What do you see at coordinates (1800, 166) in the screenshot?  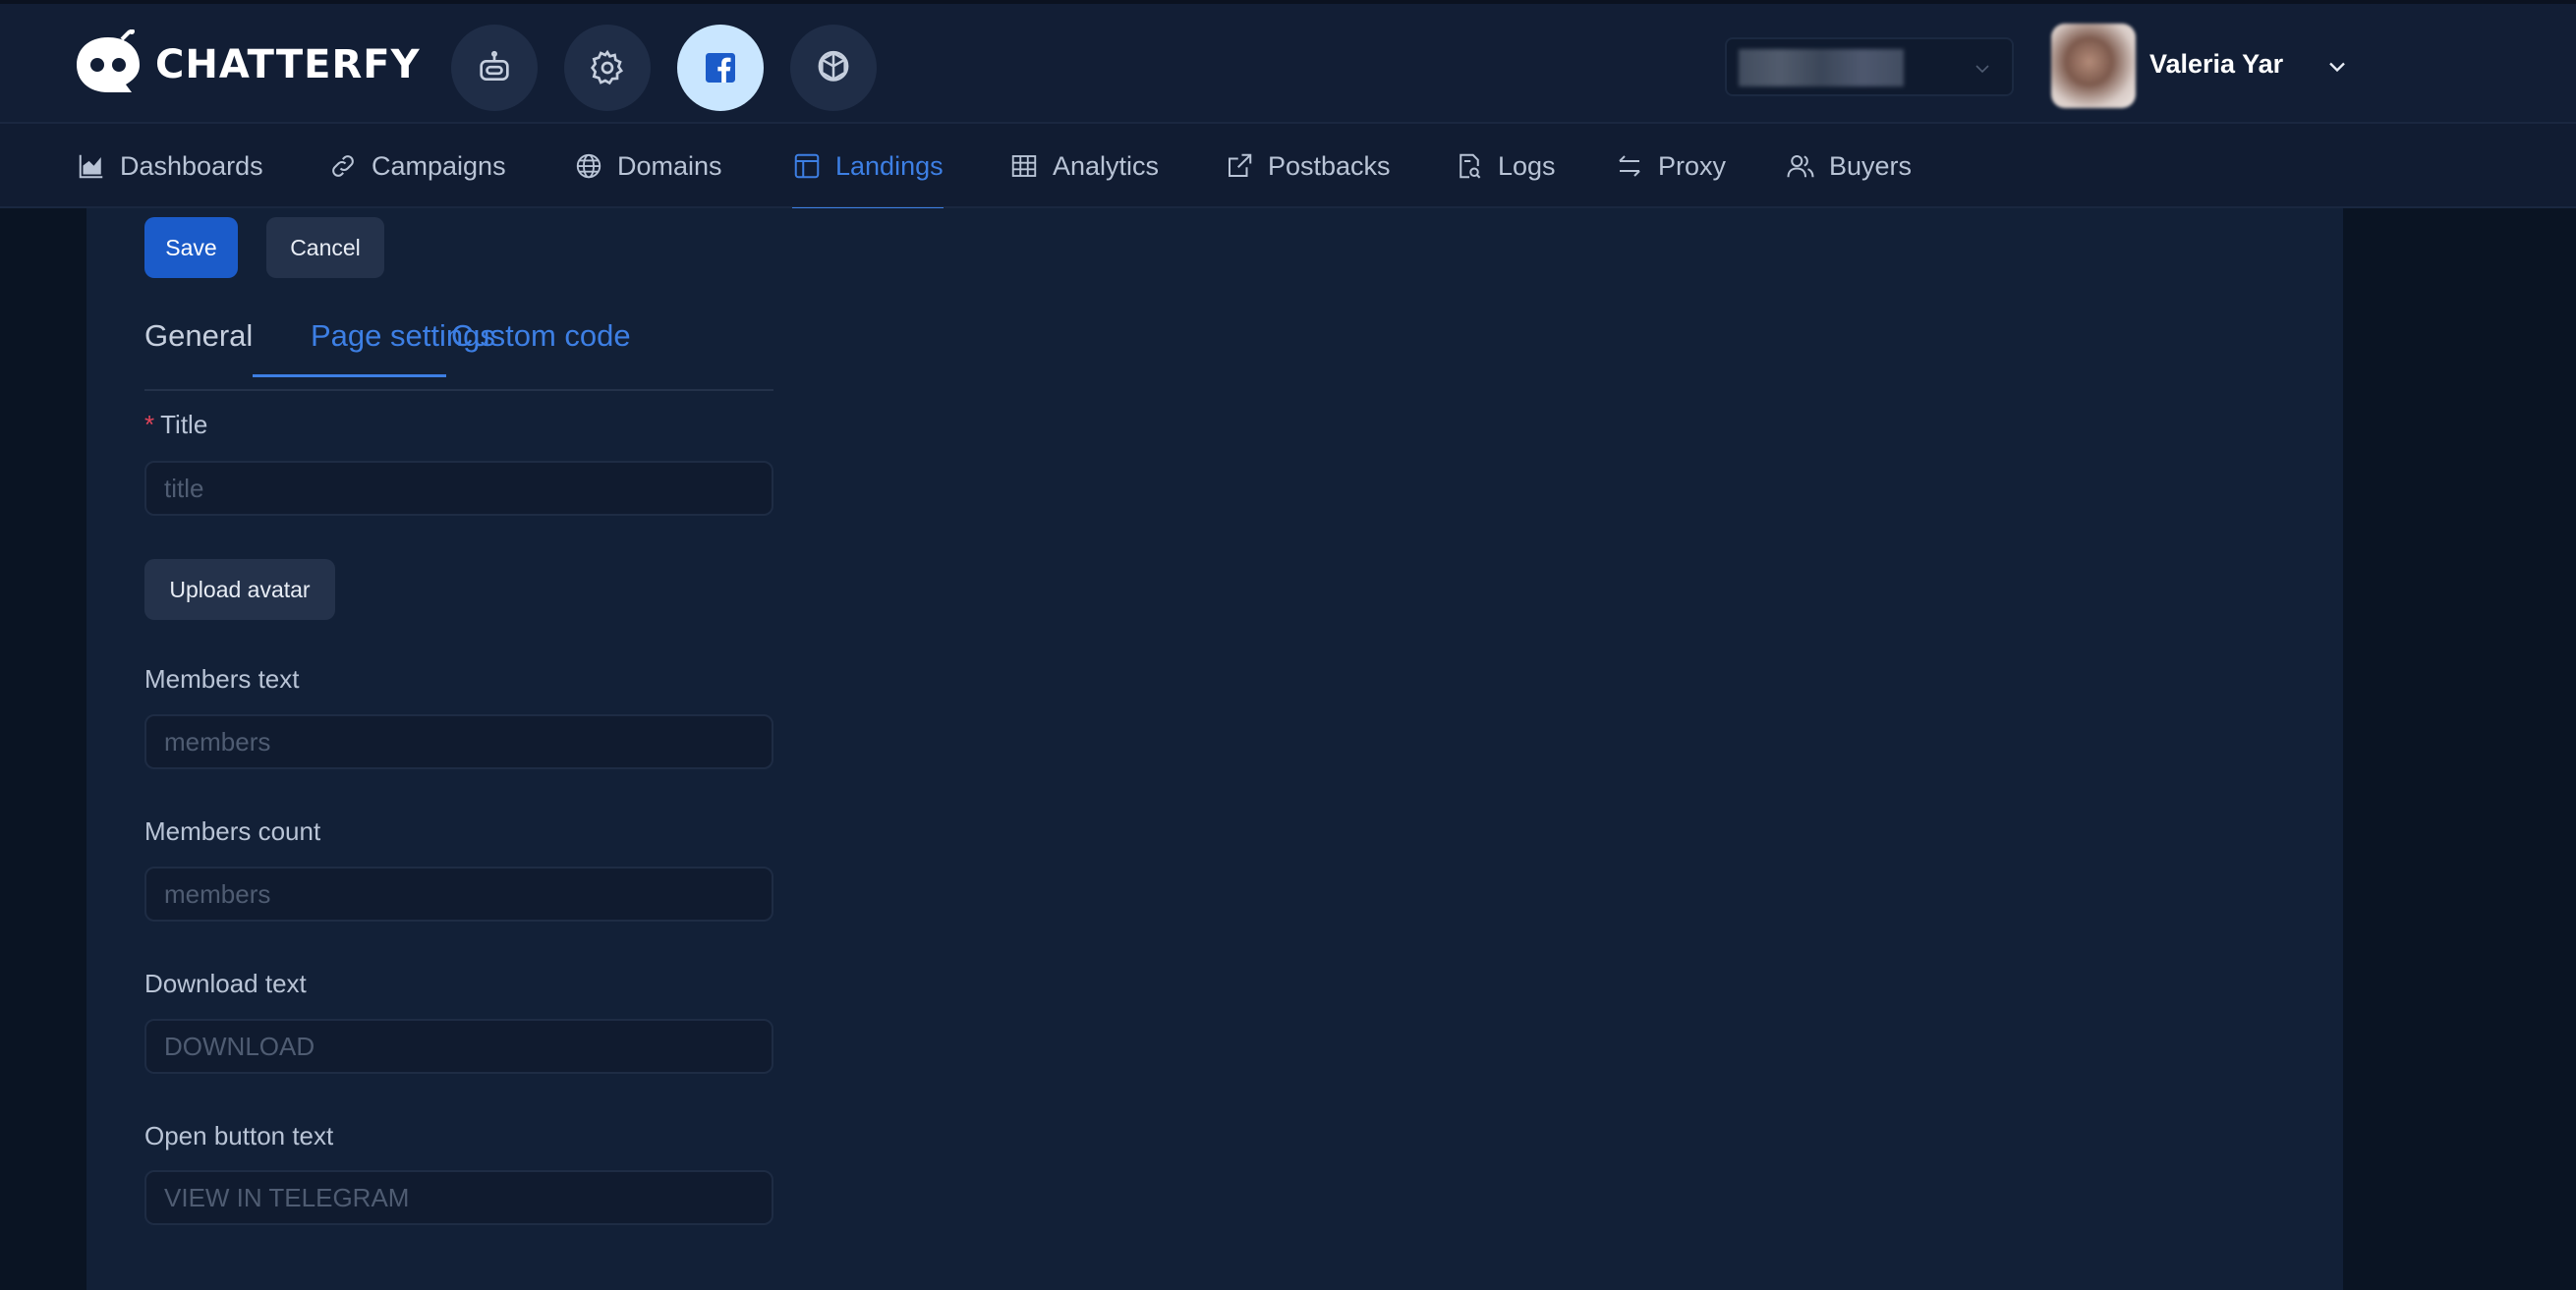 I see `users-icon` at bounding box center [1800, 166].